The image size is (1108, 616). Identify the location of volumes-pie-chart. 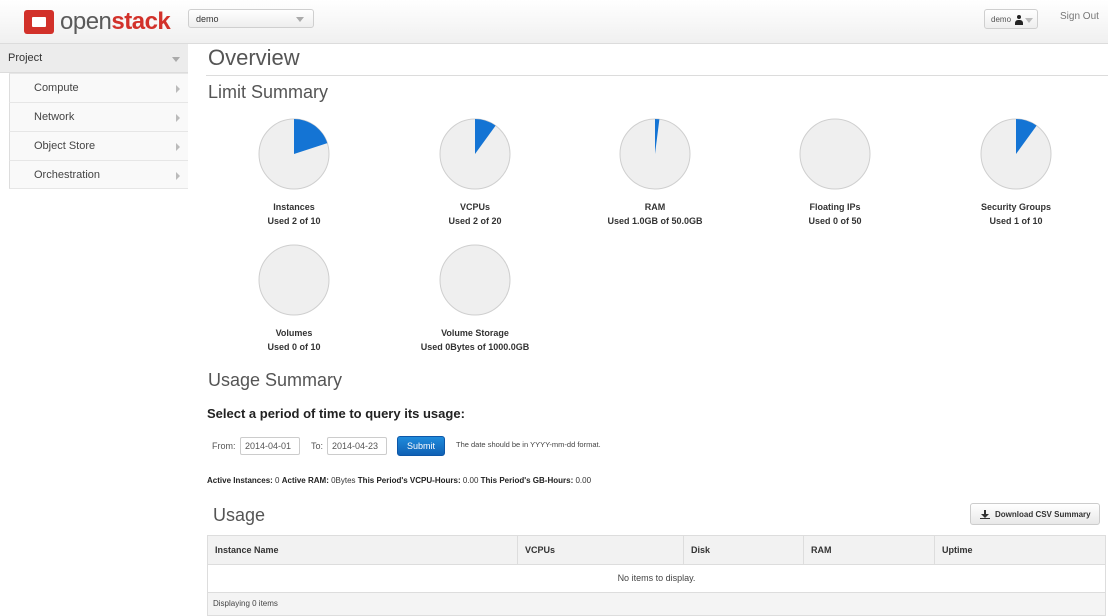
(294, 280).